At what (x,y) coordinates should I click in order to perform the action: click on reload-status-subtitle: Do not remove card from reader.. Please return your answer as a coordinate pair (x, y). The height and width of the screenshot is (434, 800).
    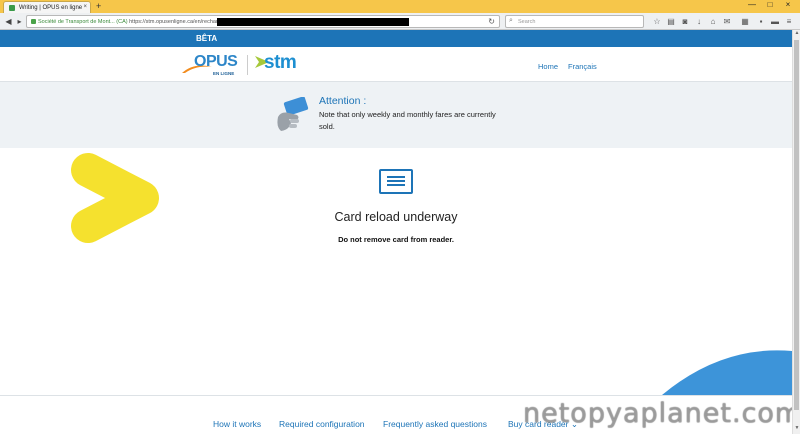
    Looking at the image, I should click on (396, 239).